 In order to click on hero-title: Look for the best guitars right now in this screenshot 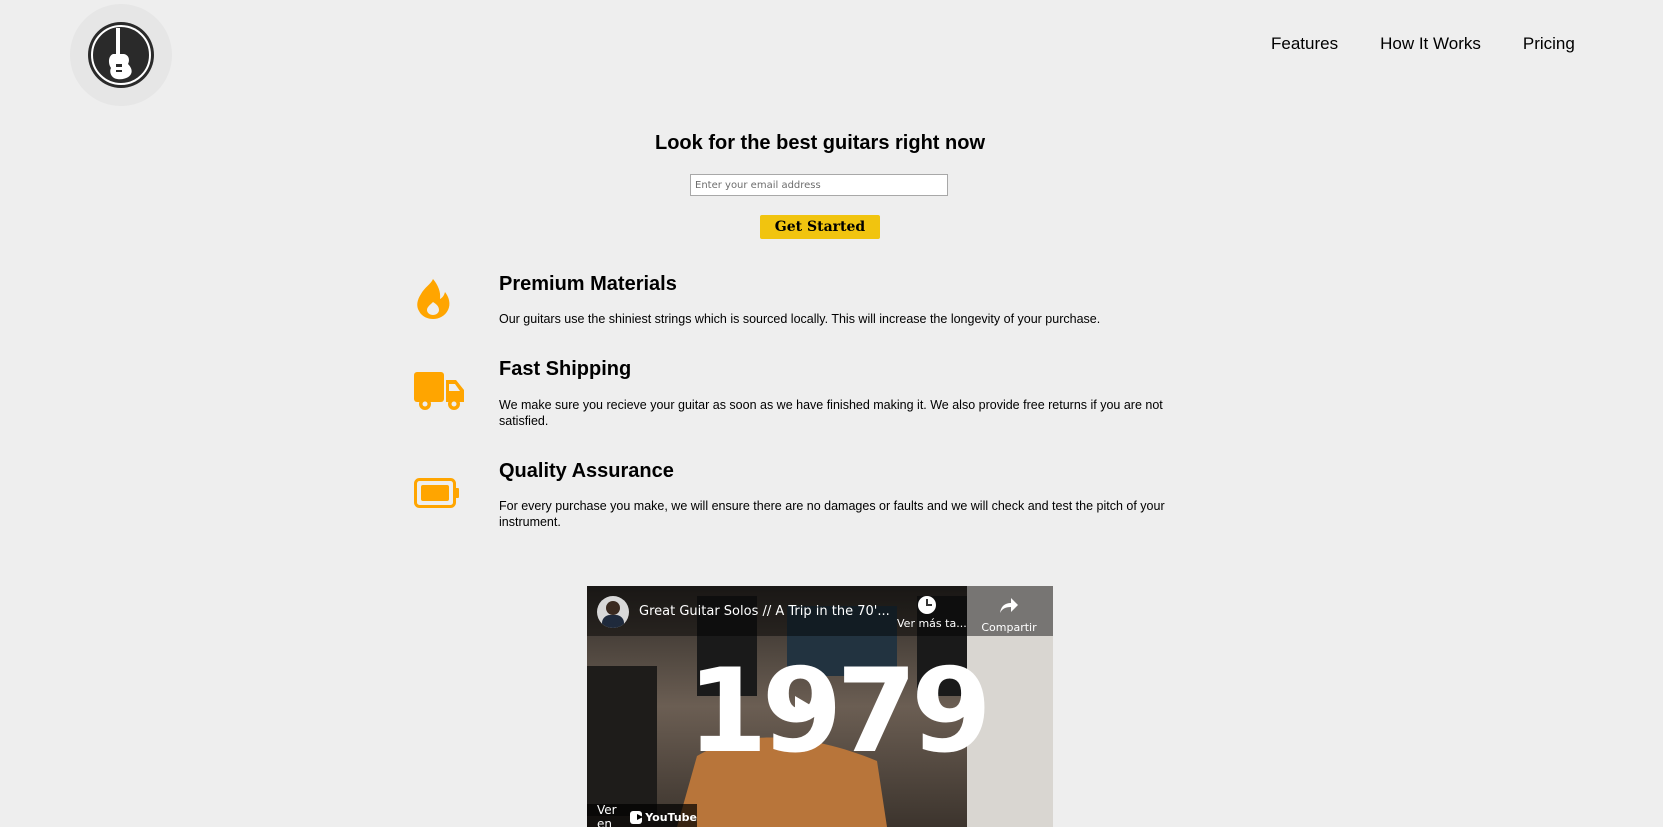, I will do `click(820, 143)`.